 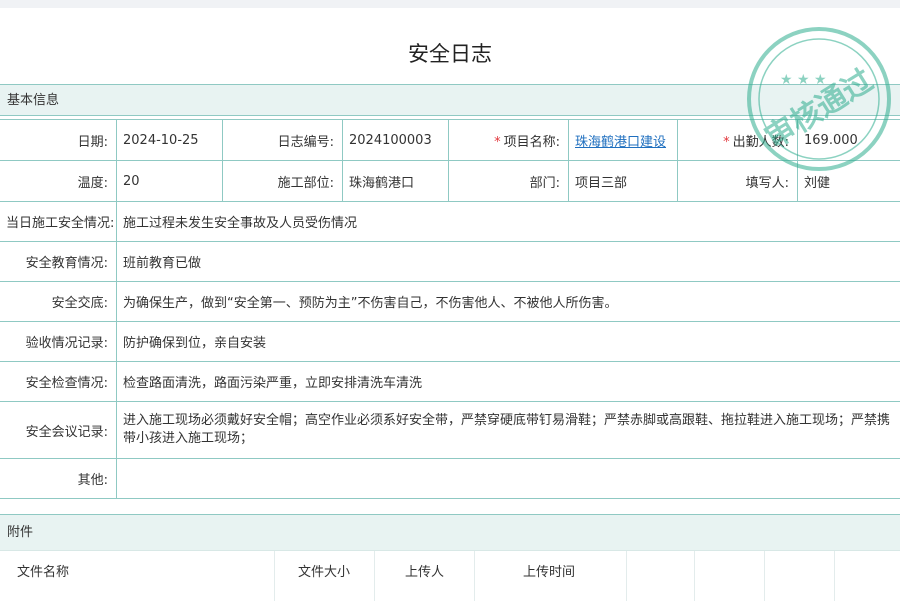 I want to click on detail-row: 当日施工安全情况: 施工过程未发生安全事故及人员受伤情况, so click(x=450, y=222).